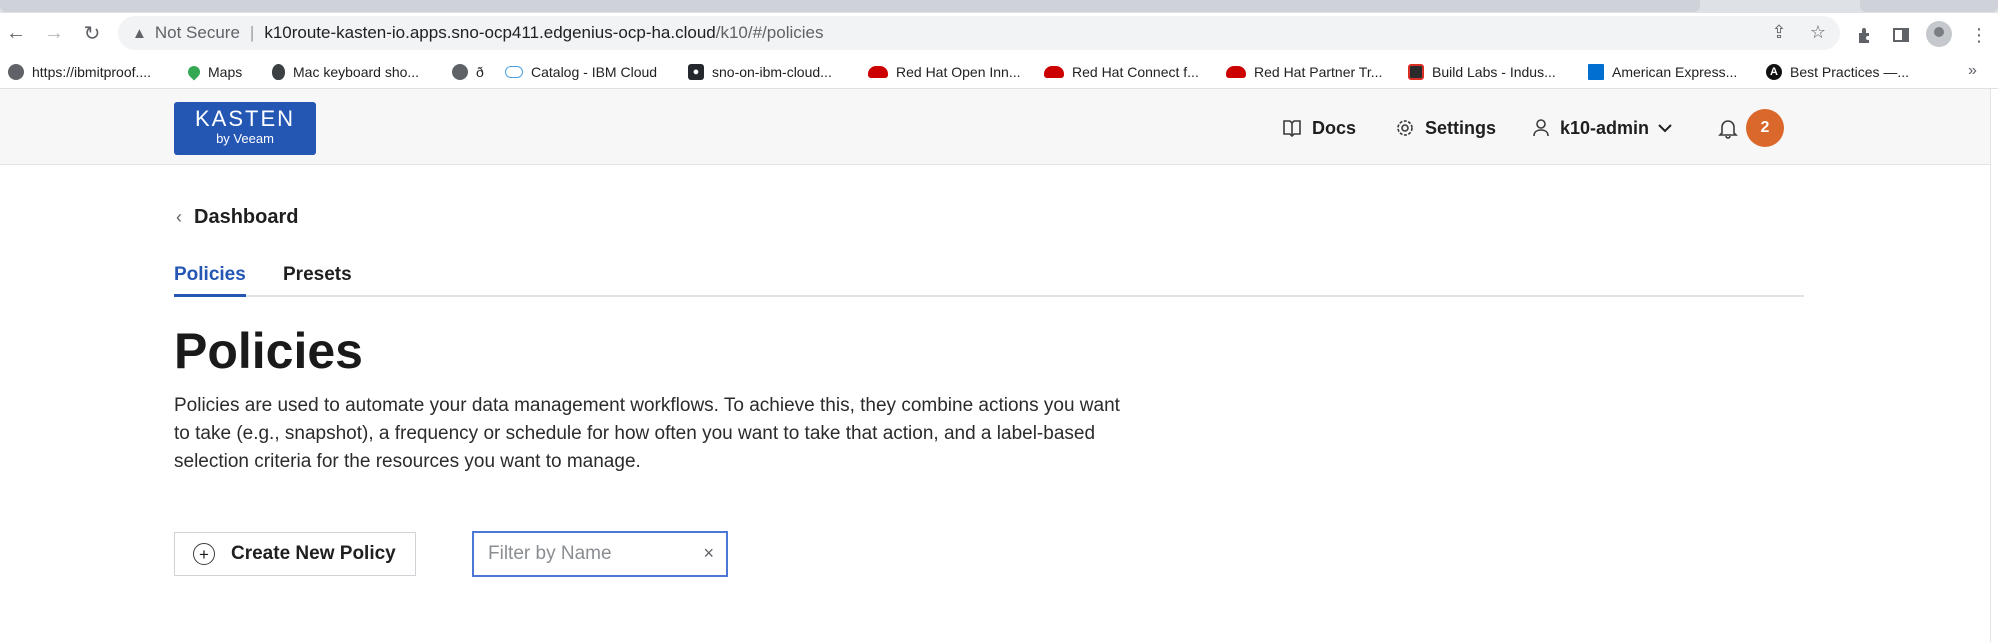 This screenshot has width=1998, height=642. I want to click on extensions-icon, so click(1865, 35).